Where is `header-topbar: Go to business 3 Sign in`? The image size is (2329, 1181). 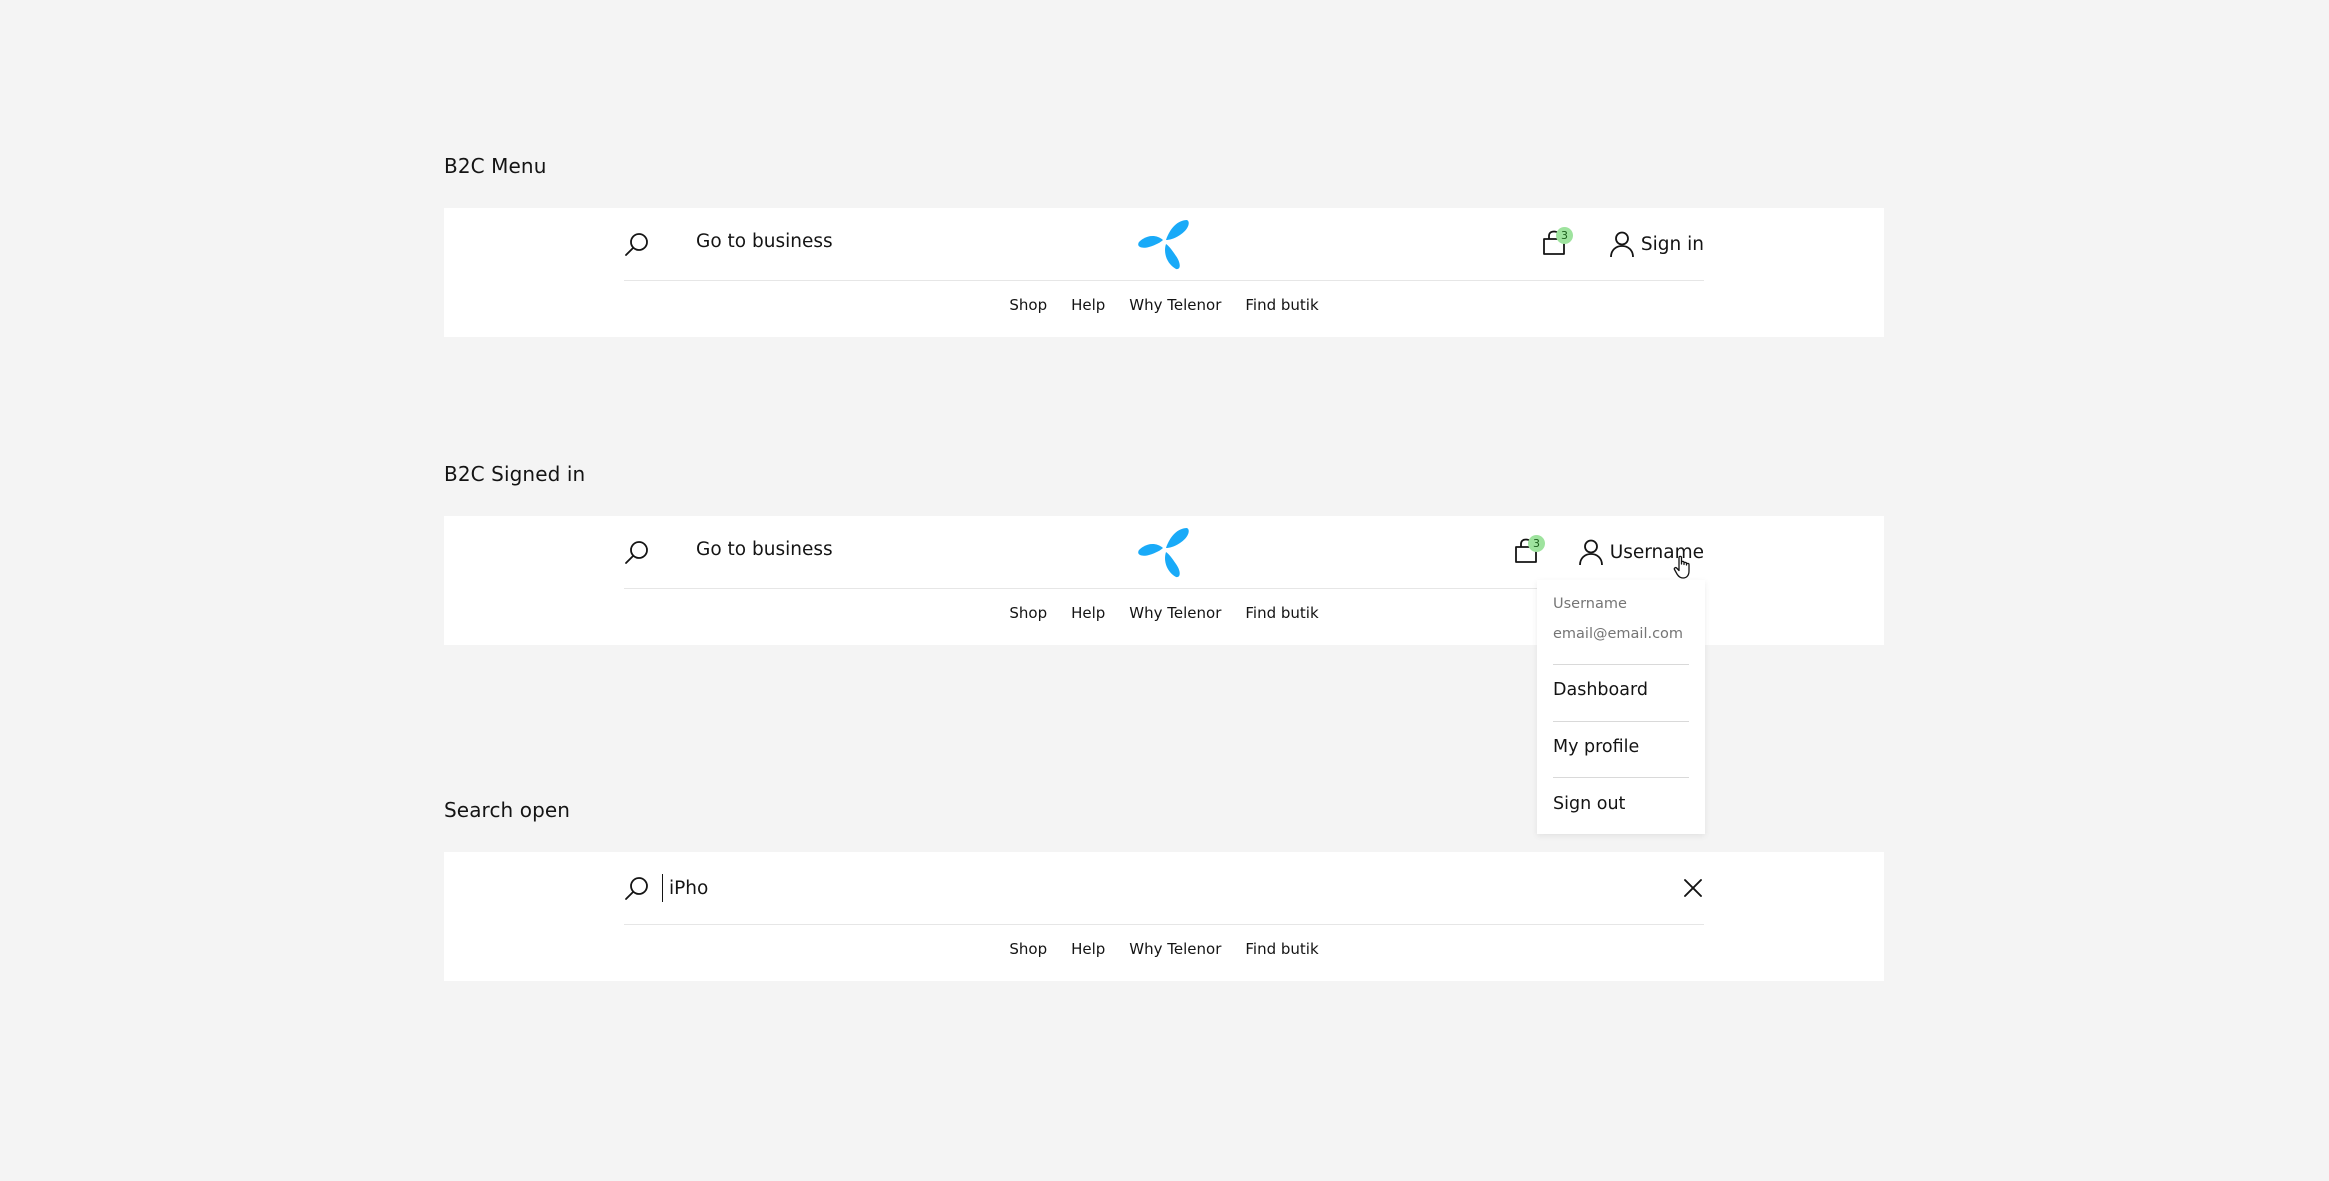
header-topbar: Go to business 3 Sign in is located at coordinates (1164, 244).